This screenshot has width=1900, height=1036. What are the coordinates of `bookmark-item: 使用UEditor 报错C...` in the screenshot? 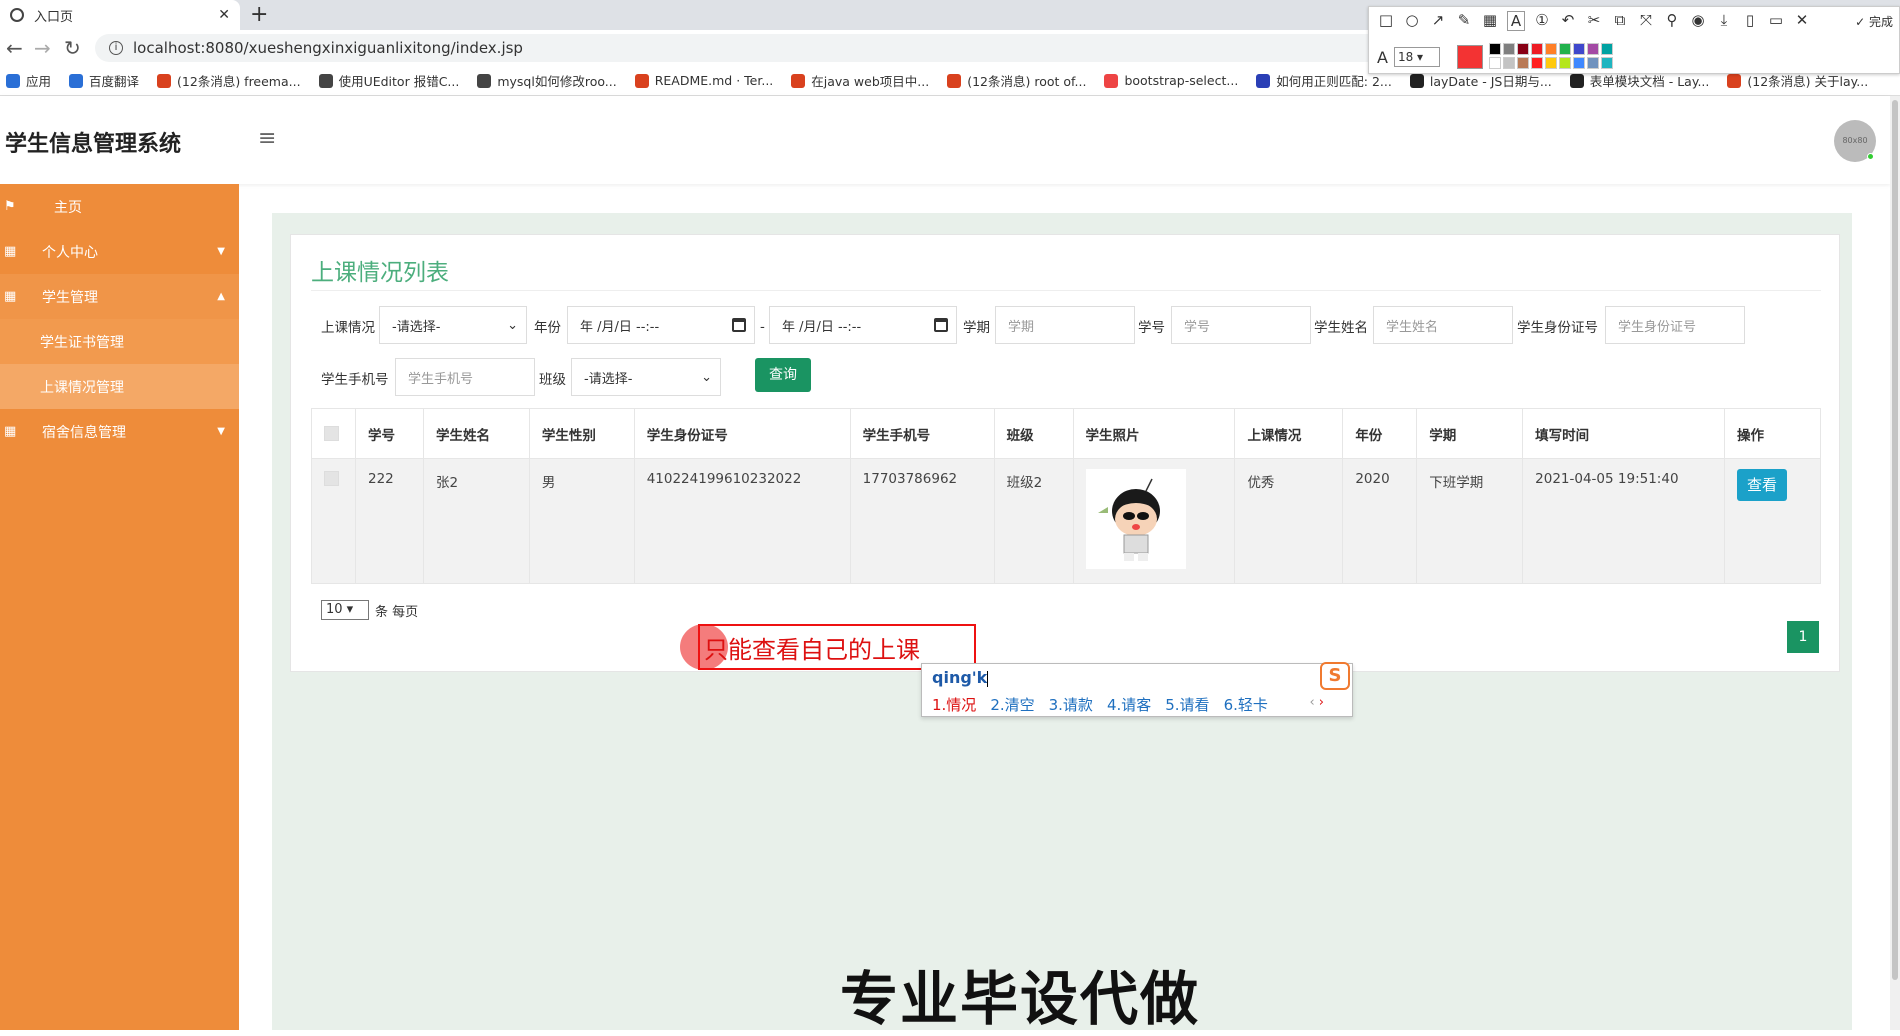 It's located at (388, 80).